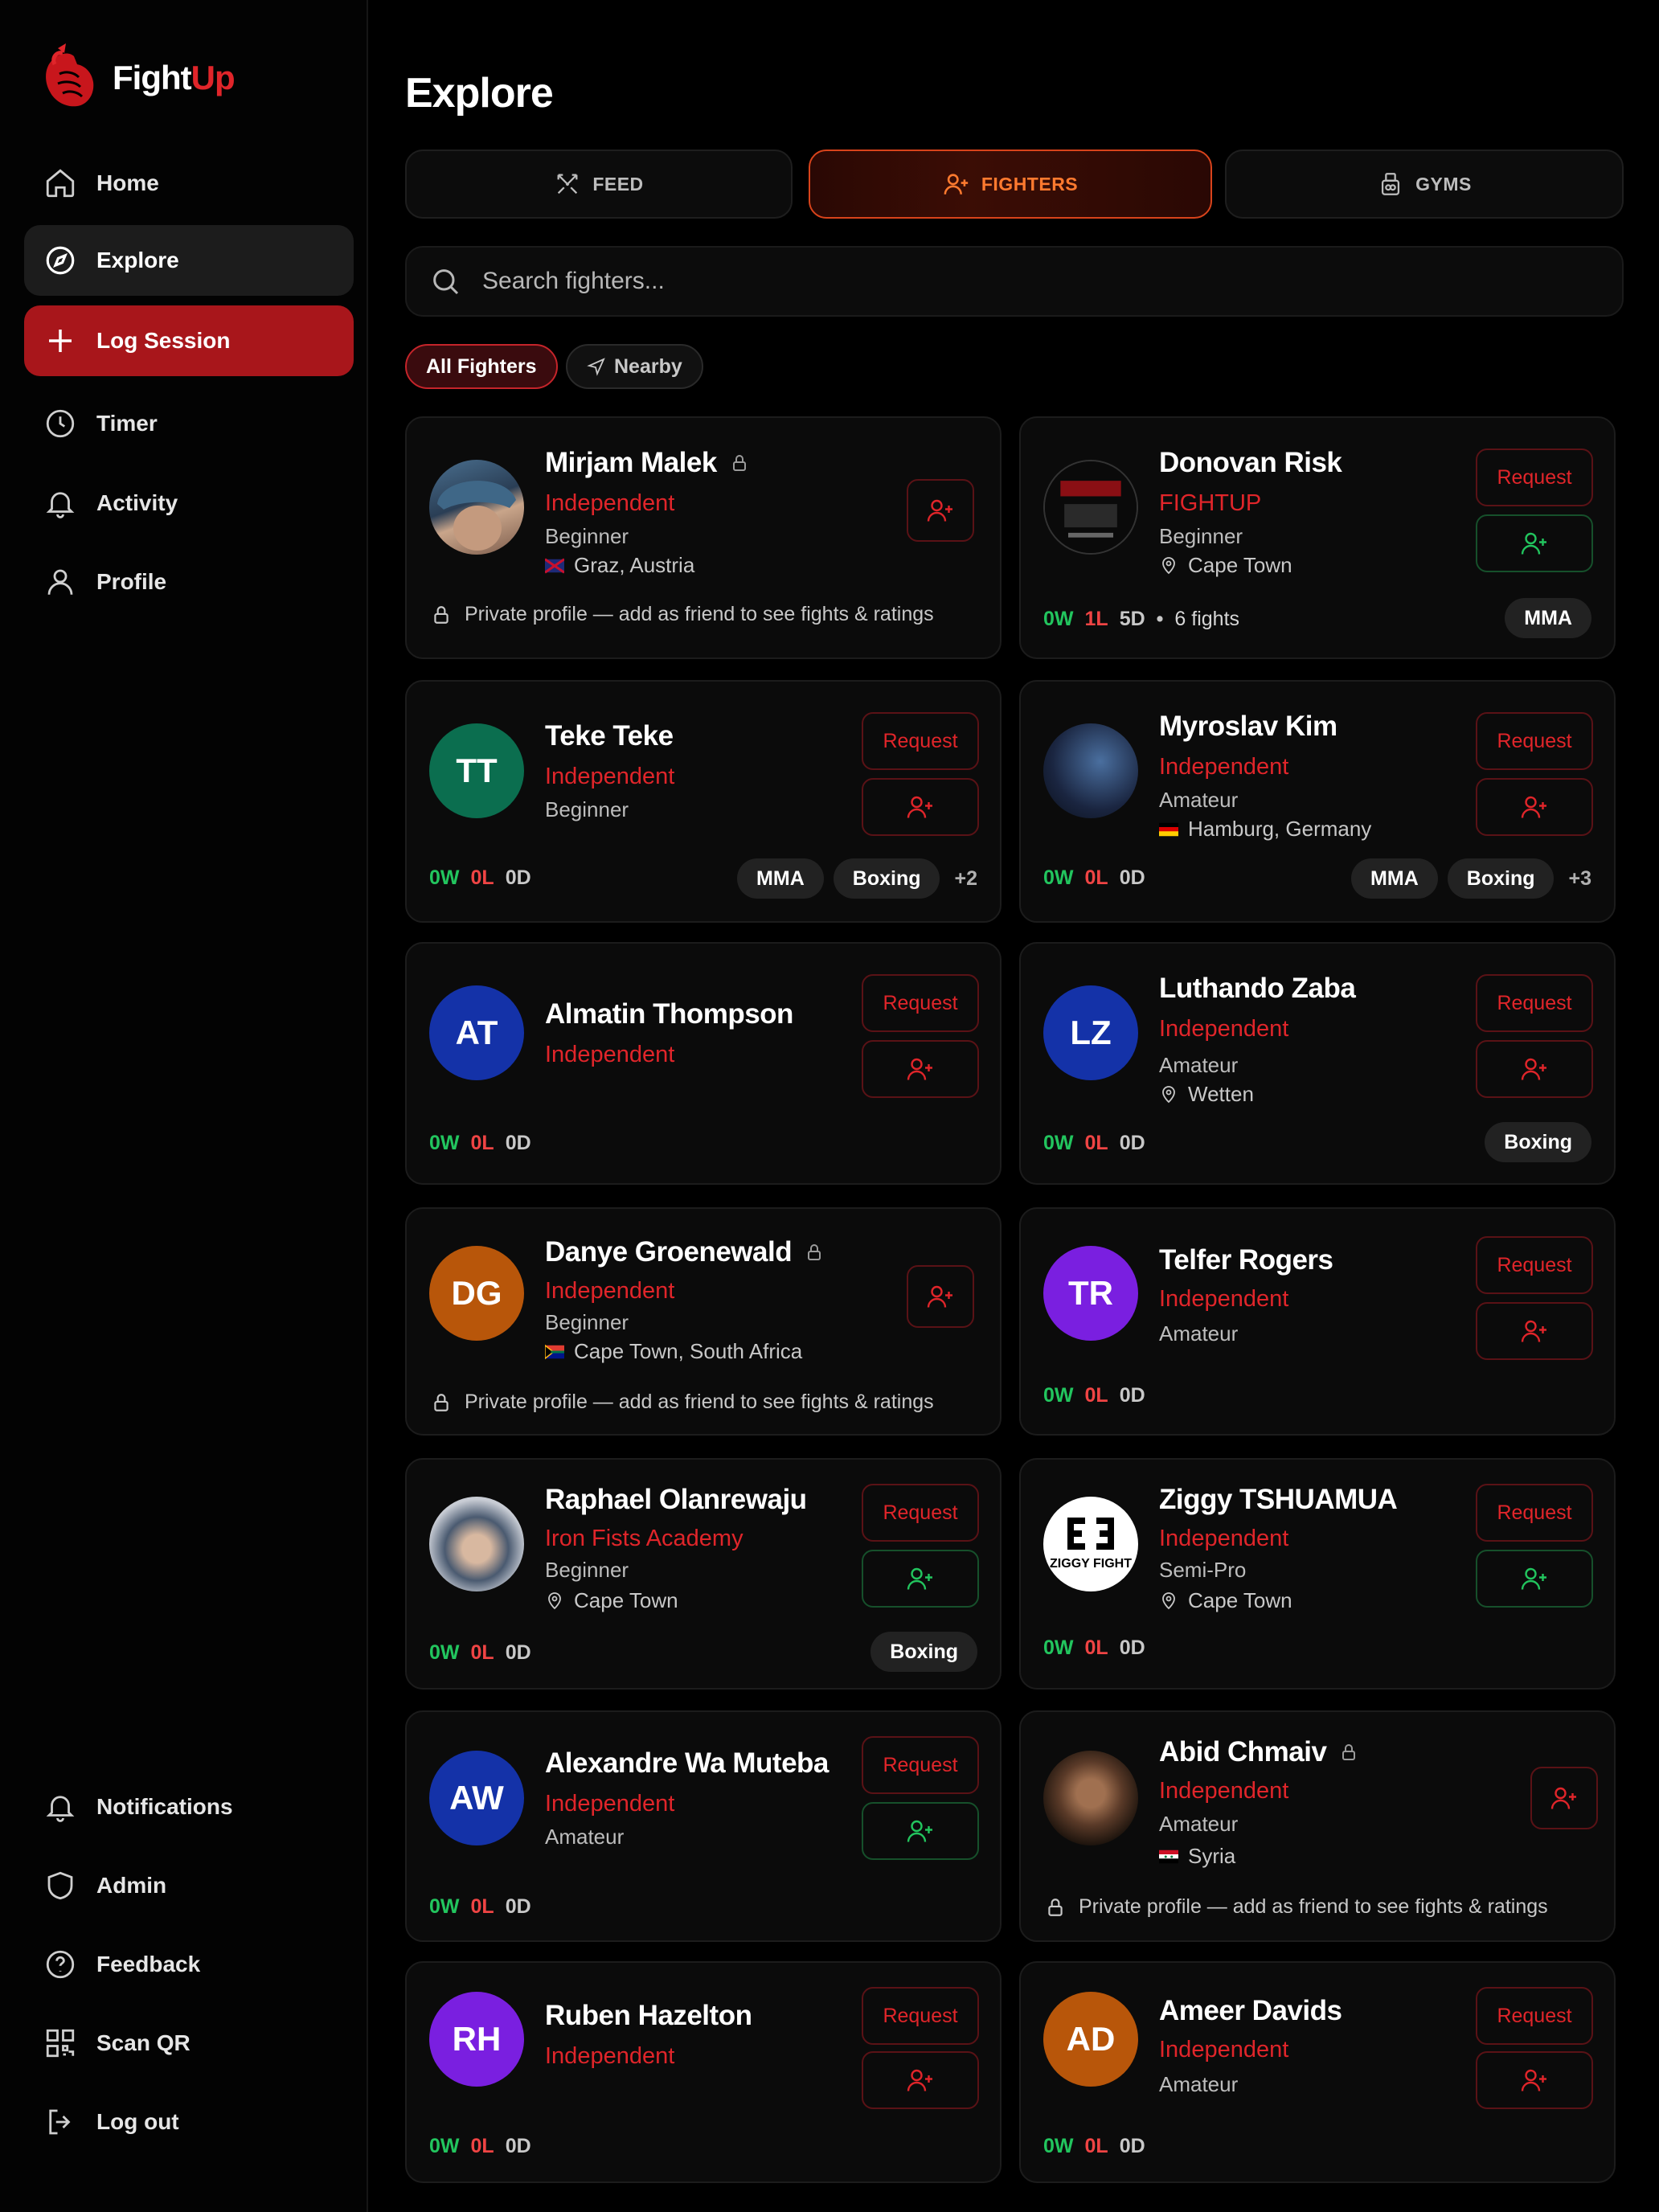  Describe the element at coordinates (189, 340) in the screenshot. I see `log-session-button: Log Session` at that location.